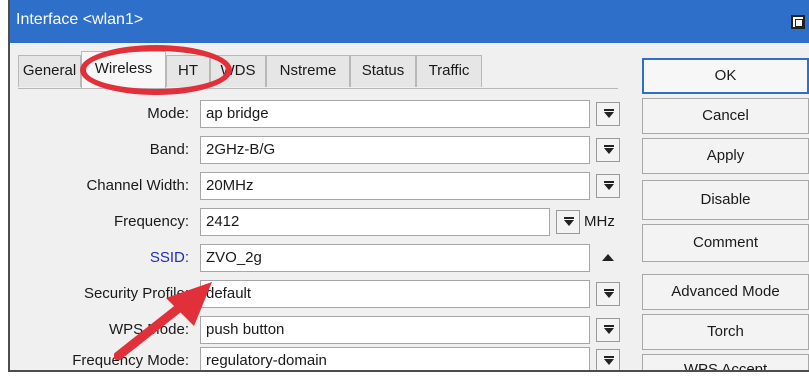 Image resolution: width=809 pixels, height=376 pixels. What do you see at coordinates (608, 150) in the screenshot?
I see `band-dropdown-icon` at bounding box center [608, 150].